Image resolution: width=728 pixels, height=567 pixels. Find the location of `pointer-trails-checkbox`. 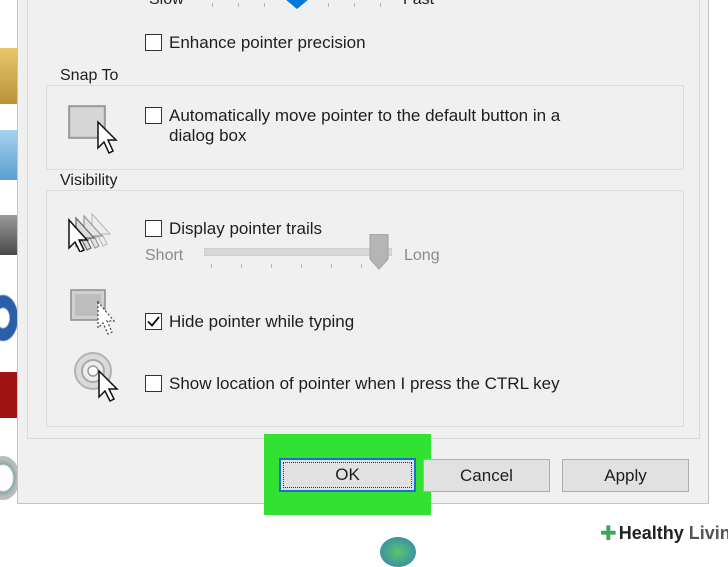

pointer-trails-checkbox is located at coordinates (153, 228).